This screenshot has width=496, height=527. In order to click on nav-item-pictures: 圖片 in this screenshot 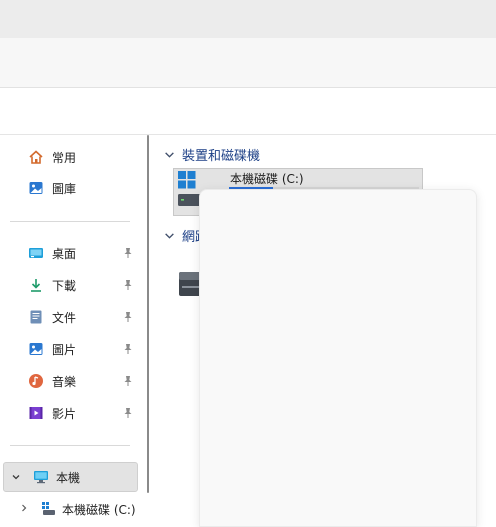, I will do `click(51, 349)`.